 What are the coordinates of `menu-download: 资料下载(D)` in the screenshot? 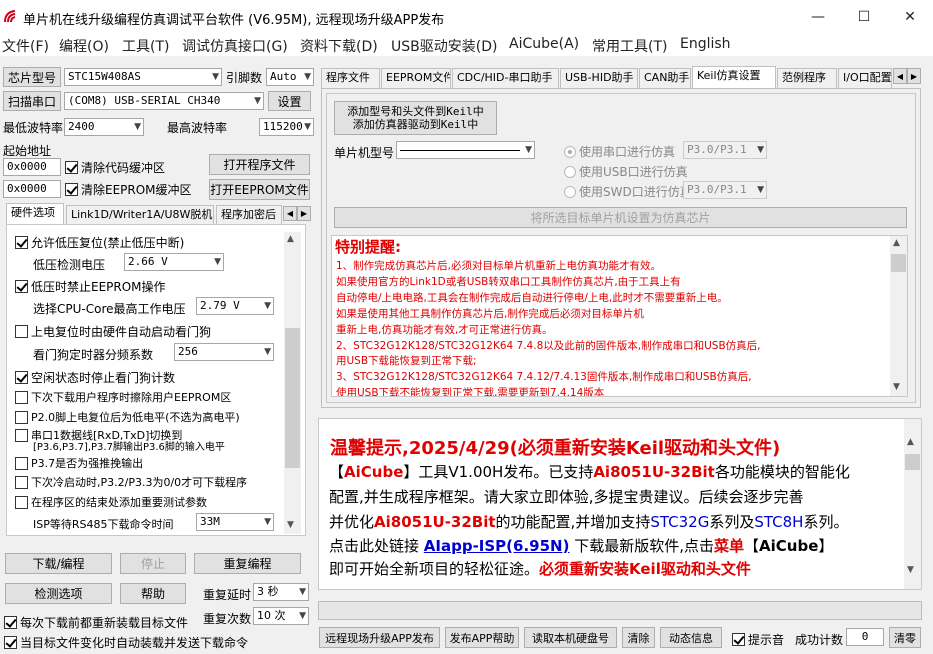 It's located at (339, 46).